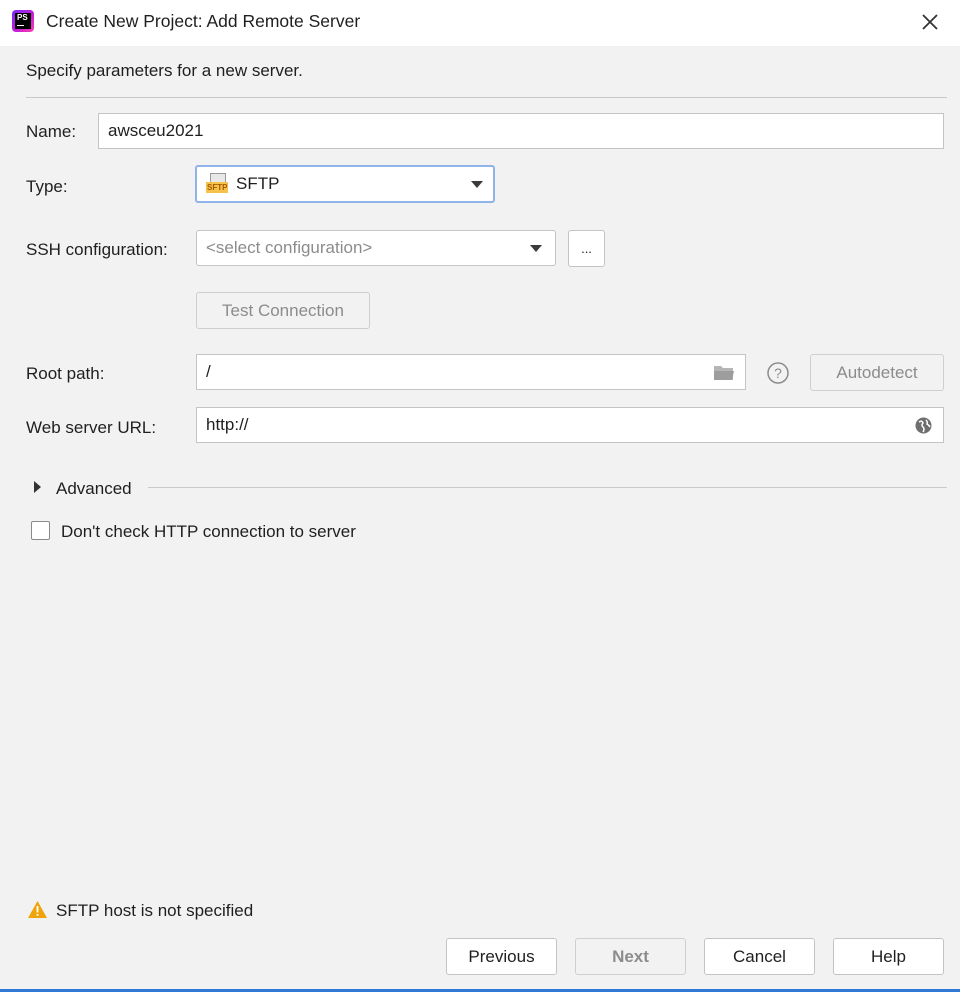 The height and width of the screenshot is (992, 960). Describe the element at coordinates (759, 956) in the screenshot. I see `cancel-button: Cancel` at that location.